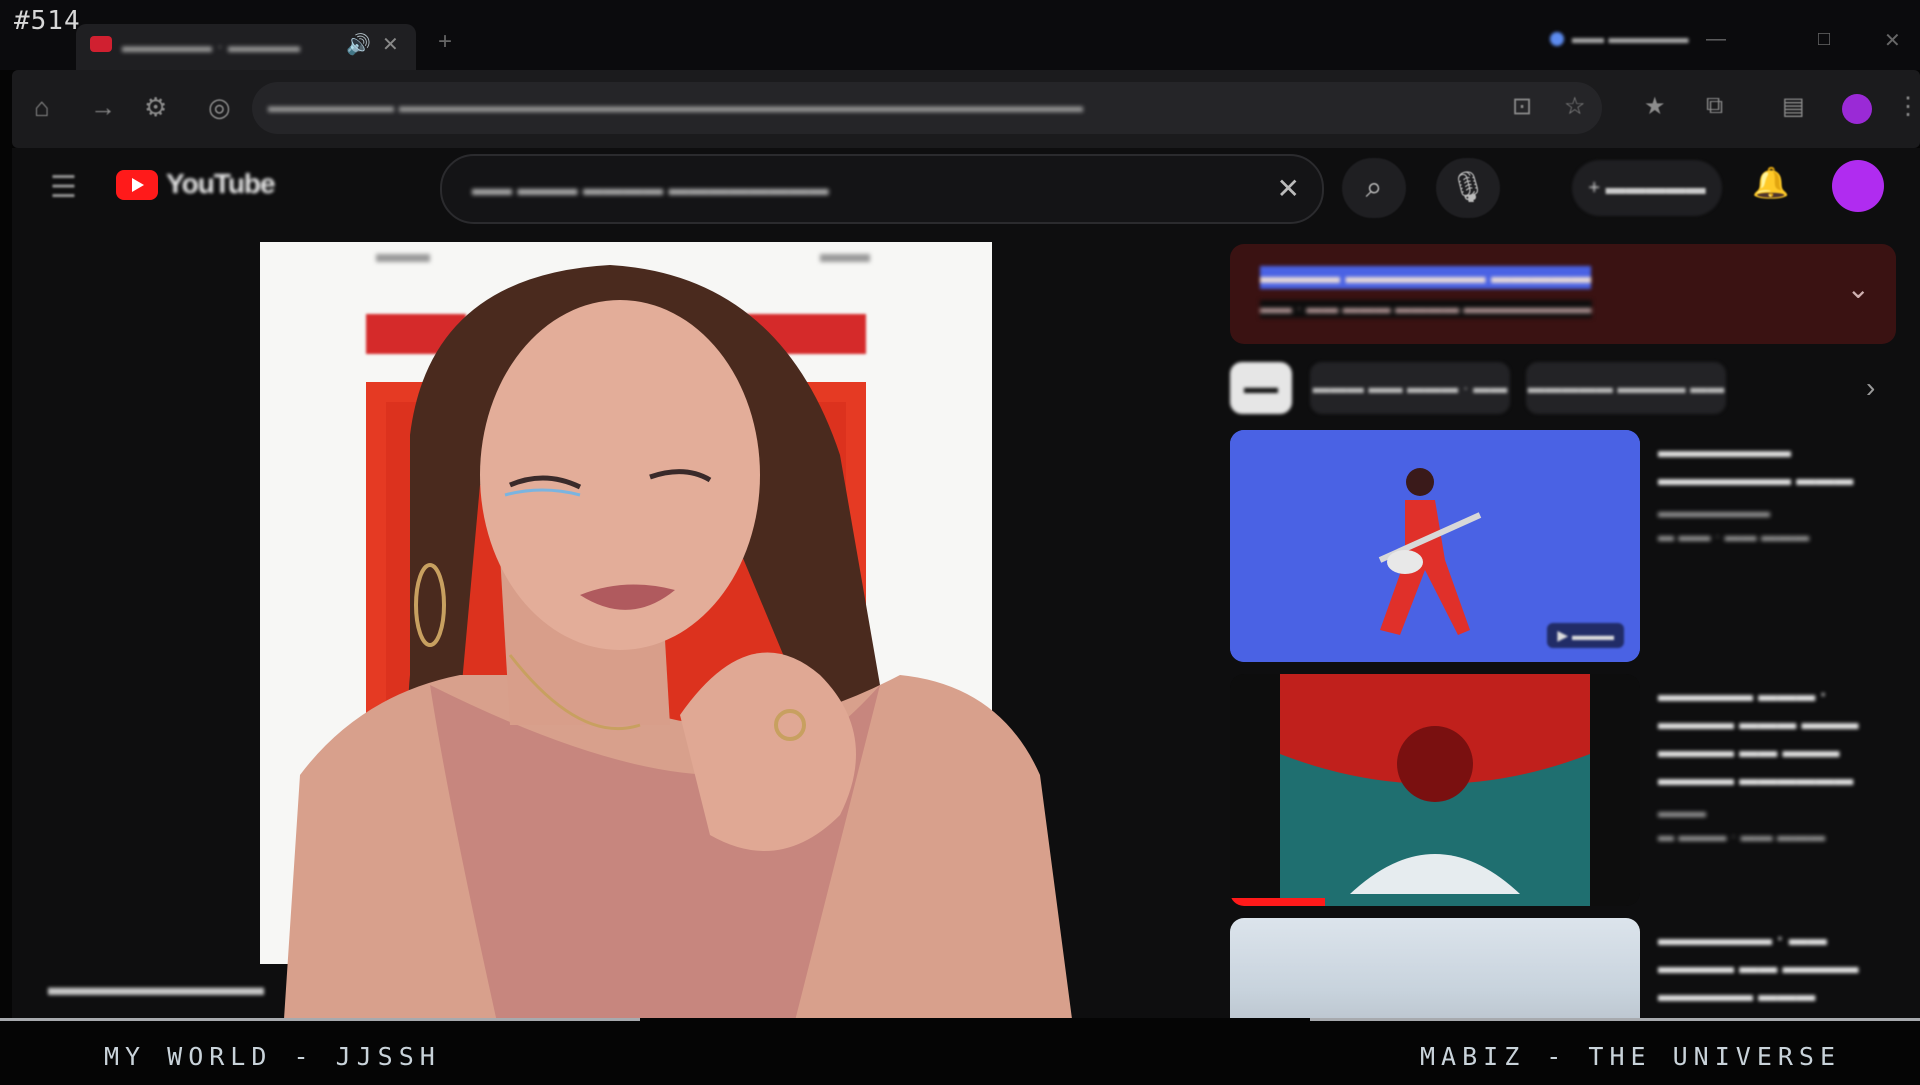  What do you see at coordinates (1277, 902) in the screenshot?
I see `watch-progress-bar` at bounding box center [1277, 902].